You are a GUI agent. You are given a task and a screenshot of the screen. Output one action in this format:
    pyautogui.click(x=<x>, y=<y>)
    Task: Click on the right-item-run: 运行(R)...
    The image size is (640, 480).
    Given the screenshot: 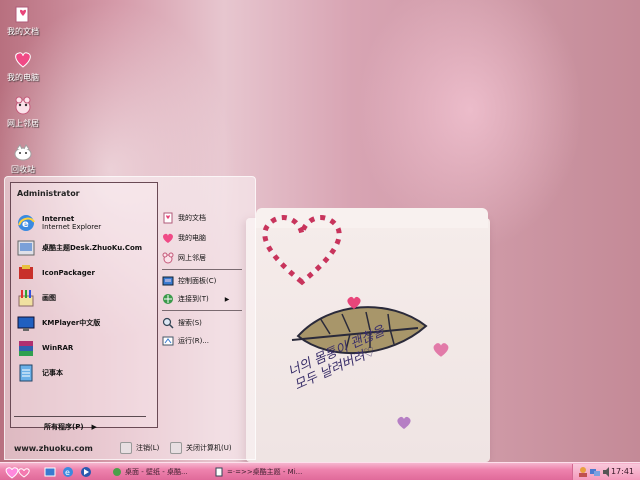 What is the action you would take?
    pyautogui.click(x=185, y=341)
    